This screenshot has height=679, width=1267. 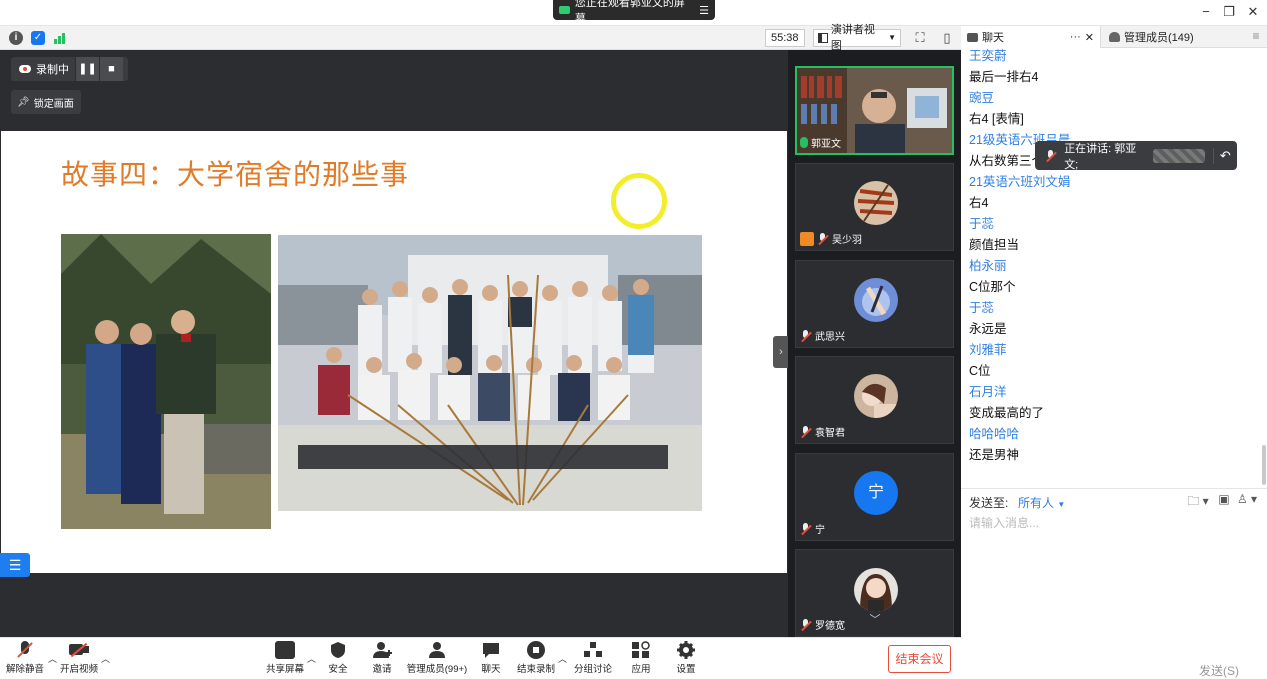 I want to click on user-icon: ♙ ▾, so click(x=1247, y=500).